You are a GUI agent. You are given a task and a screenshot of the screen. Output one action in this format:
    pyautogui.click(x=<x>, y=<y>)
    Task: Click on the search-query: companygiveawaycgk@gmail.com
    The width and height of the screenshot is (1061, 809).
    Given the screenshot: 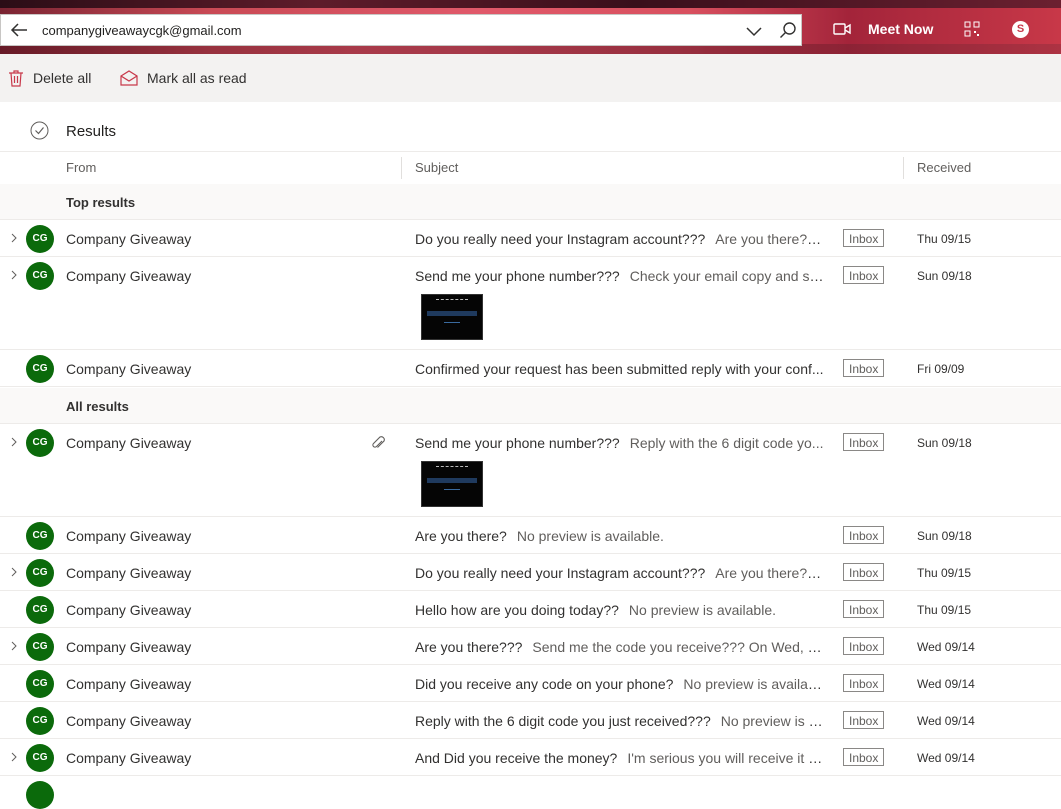 What is the action you would take?
    pyautogui.click(x=142, y=30)
    